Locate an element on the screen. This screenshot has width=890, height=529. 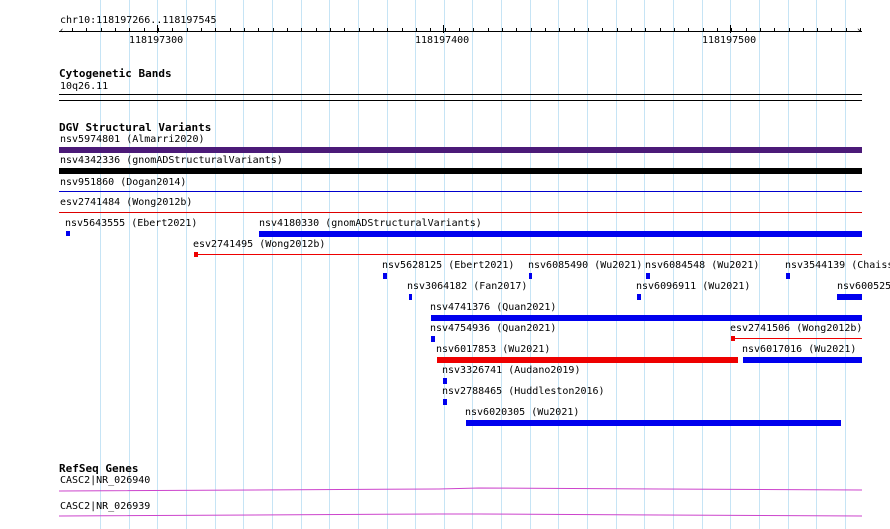
track-title-dgv: DGV Structural Variants is located at coordinates (135, 128).